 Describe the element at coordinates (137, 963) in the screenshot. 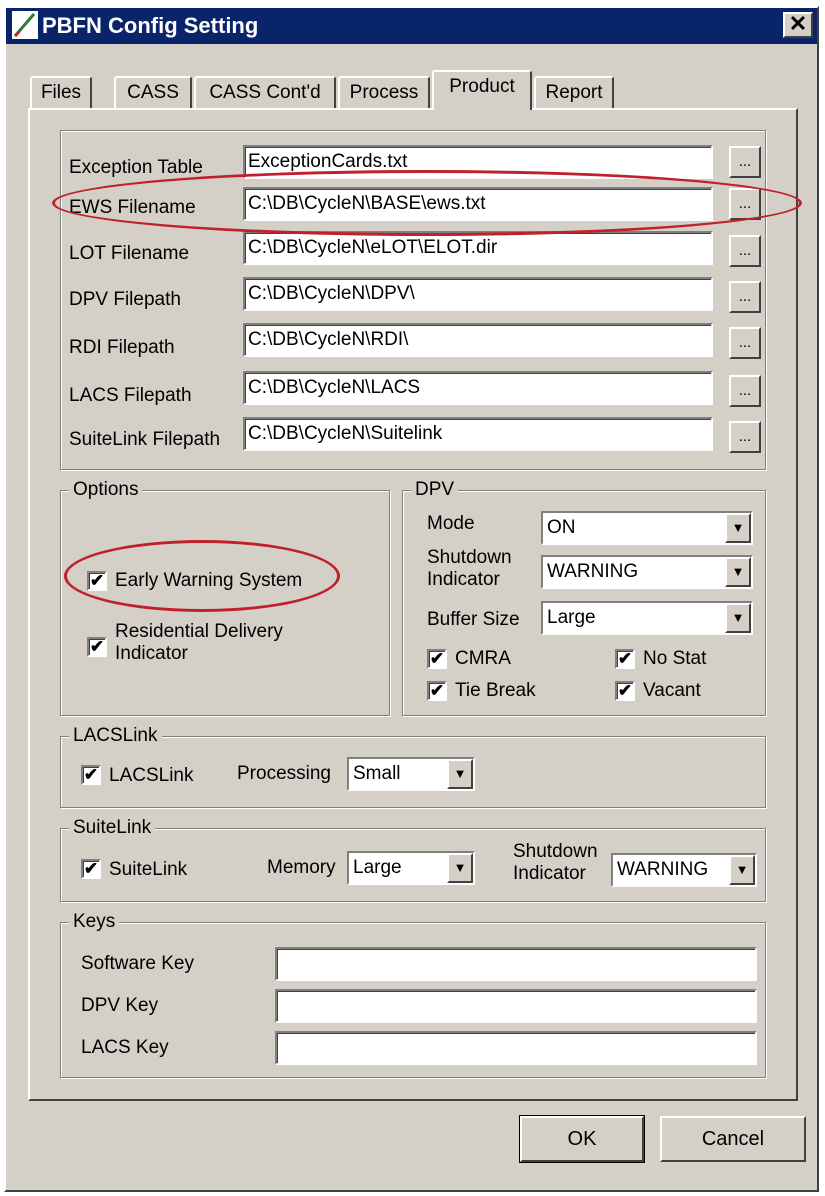

I see `software-key-label: Software Key` at that location.